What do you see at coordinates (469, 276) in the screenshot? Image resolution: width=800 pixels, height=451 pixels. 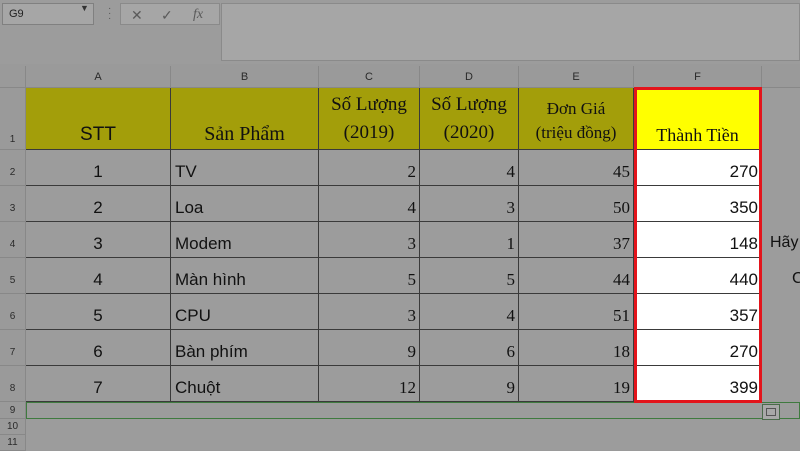 I see `cell-qty-2020: 5` at bounding box center [469, 276].